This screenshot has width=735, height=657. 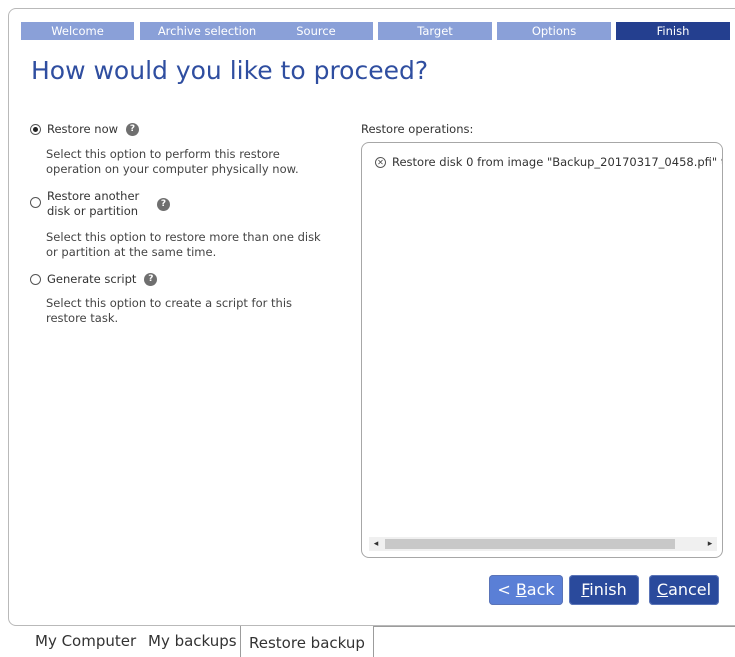 What do you see at coordinates (380, 162) in the screenshot?
I see `x-circle-icon: ✕` at bounding box center [380, 162].